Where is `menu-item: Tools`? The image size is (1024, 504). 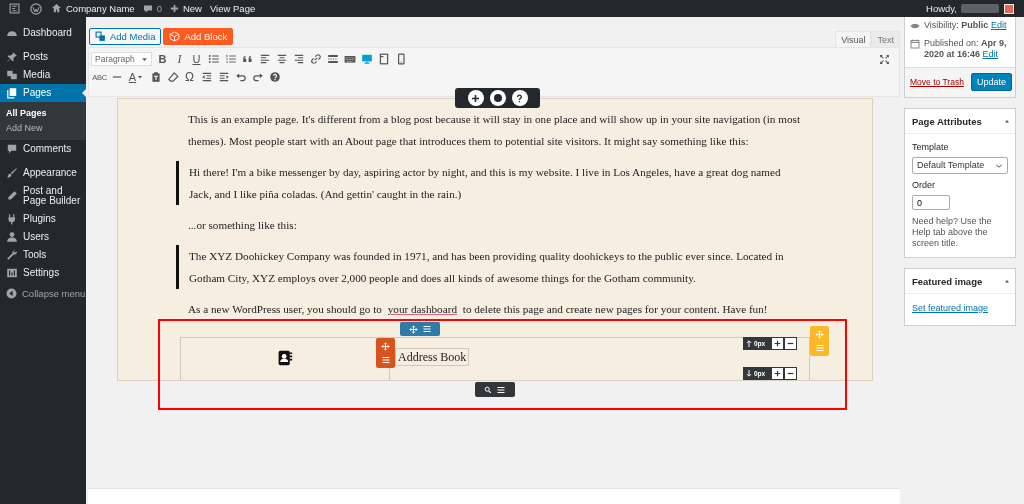 menu-item: Tools is located at coordinates (43, 255).